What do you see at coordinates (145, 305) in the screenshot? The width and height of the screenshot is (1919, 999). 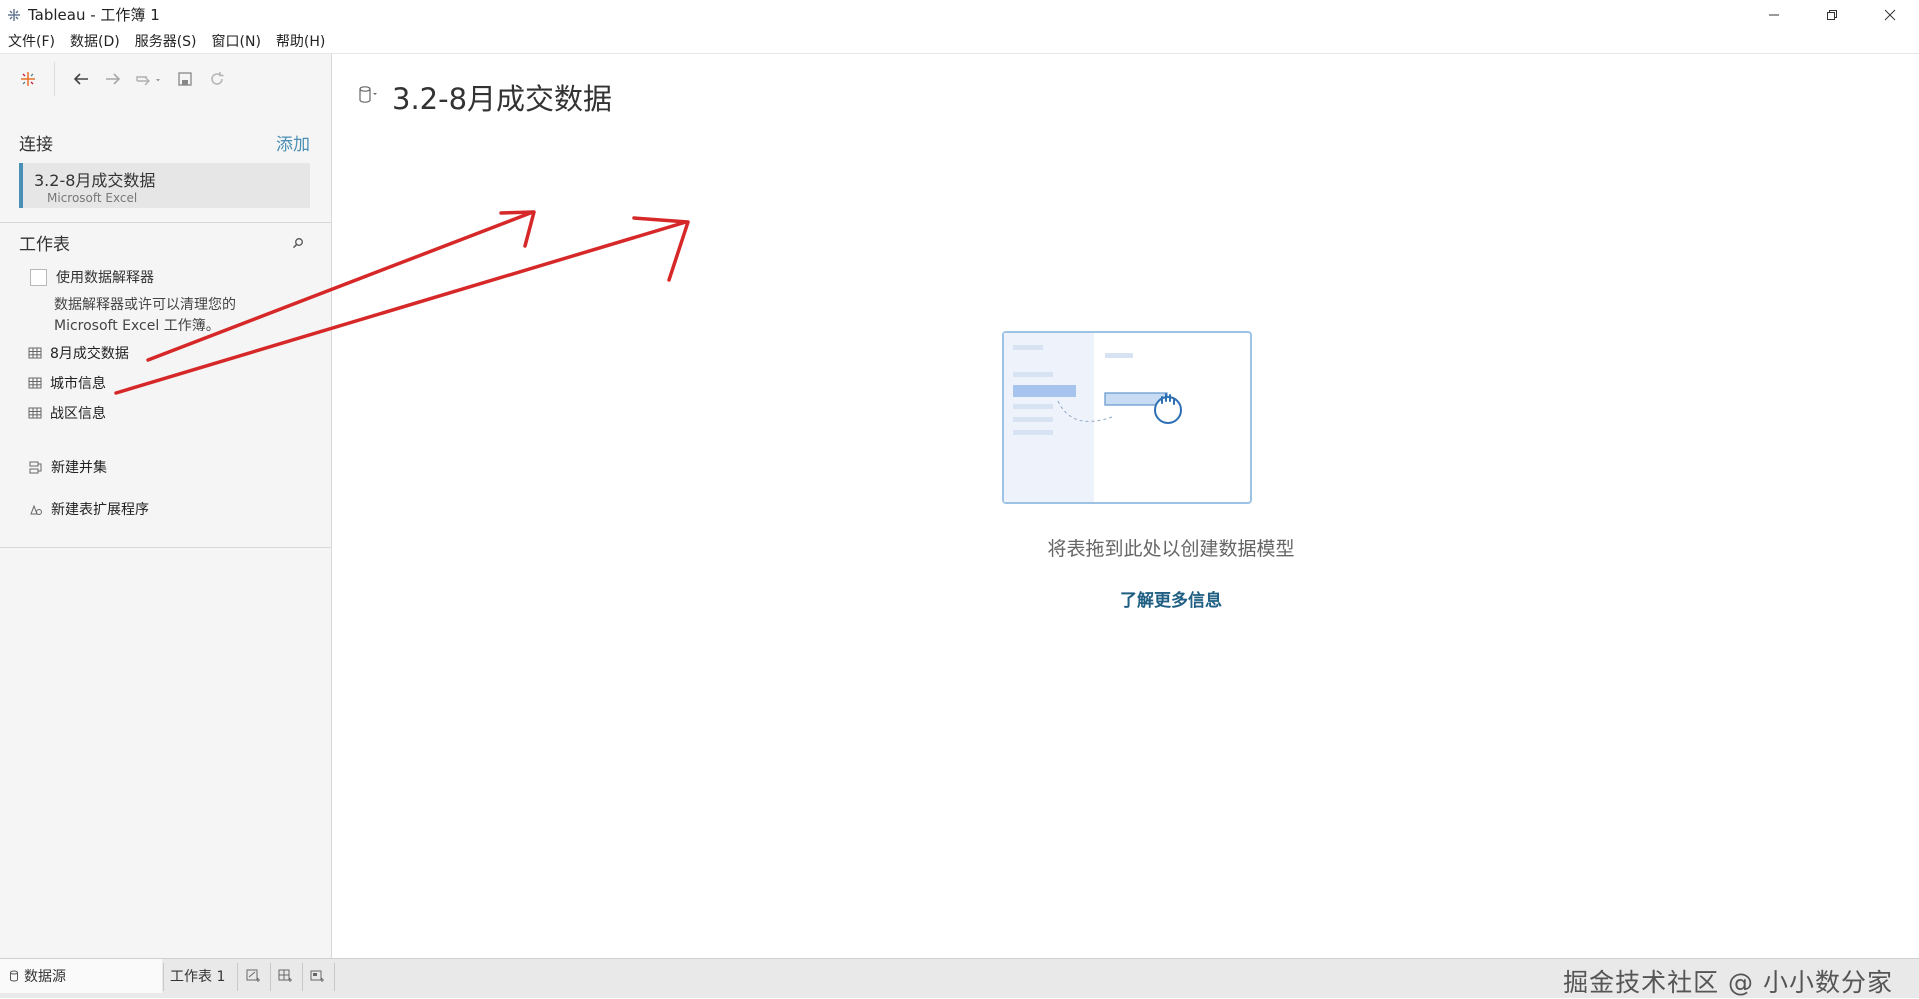 I see `interpreter-desc-line-1: 数据解释器或许可以清理您的` at bounding box center [145, 305].